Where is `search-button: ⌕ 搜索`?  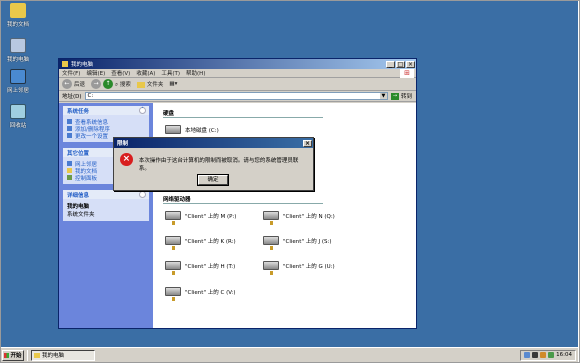 search-button: ⌕ 搜索 is located at coordinates (123, 84).